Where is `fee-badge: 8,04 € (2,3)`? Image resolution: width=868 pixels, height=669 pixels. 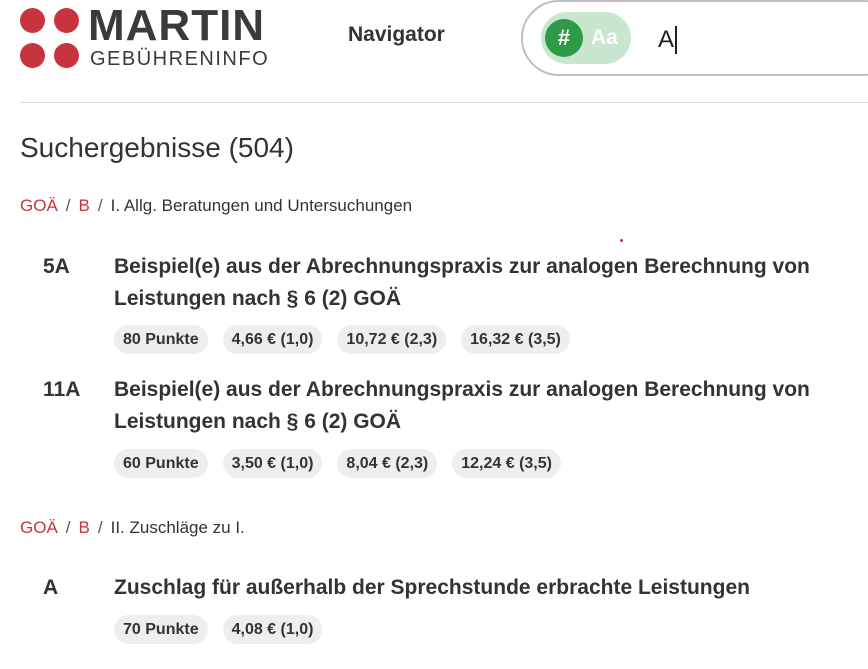 fee-badge: 8,04 € (2,3) is located at coordinates (387, 463).